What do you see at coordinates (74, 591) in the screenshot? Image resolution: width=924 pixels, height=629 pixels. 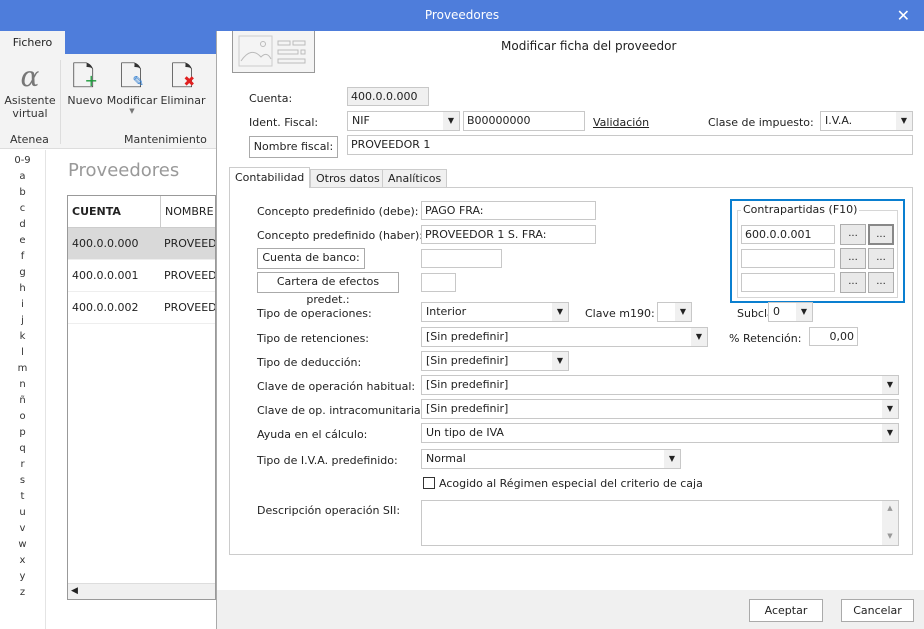 I see `scroll-left-icon: ◀` at bounding box center [74, 591].